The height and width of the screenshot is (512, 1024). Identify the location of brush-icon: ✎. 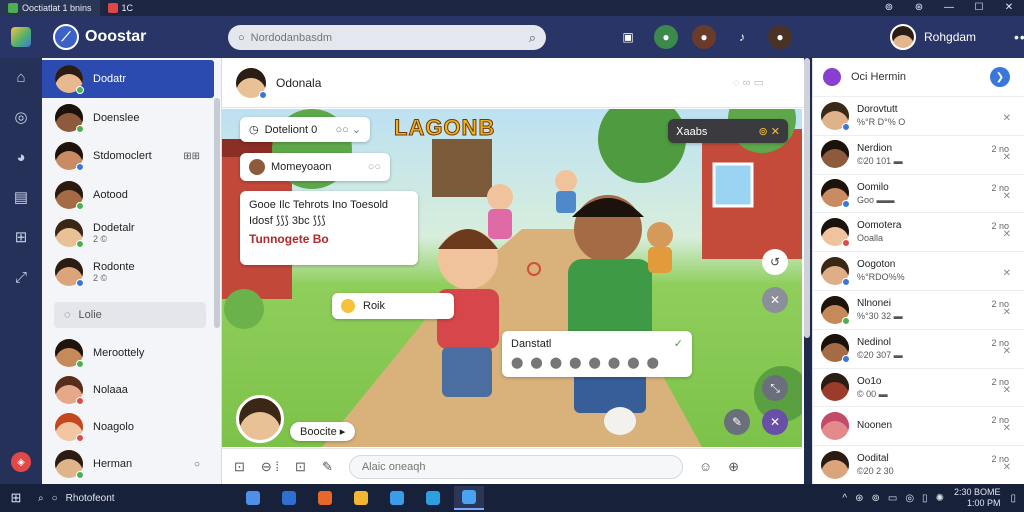
(327, 467).